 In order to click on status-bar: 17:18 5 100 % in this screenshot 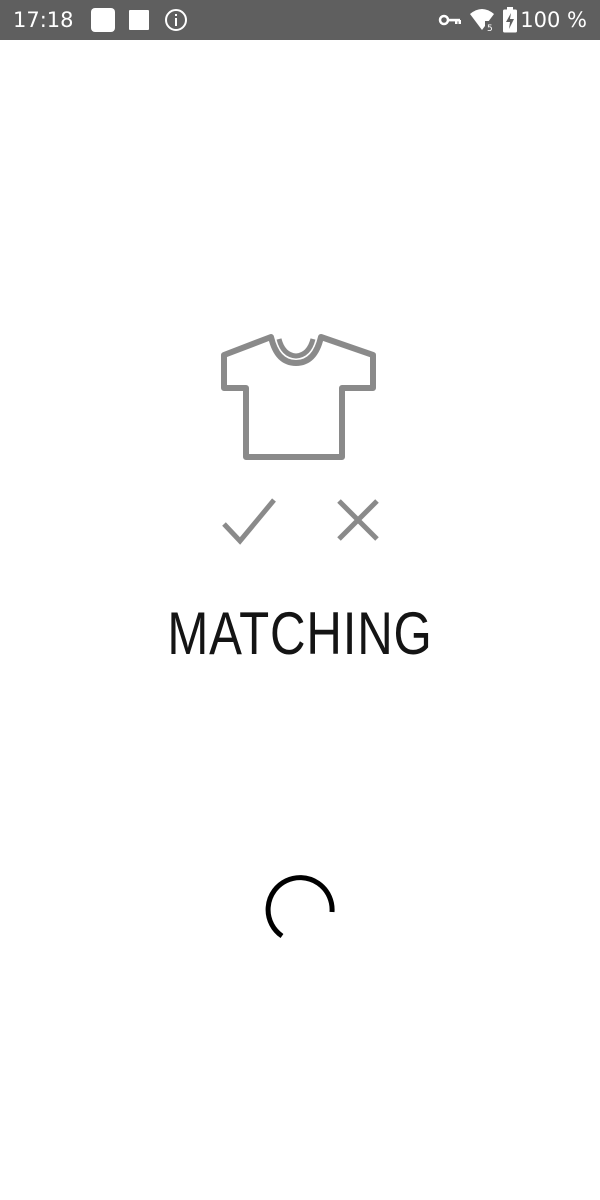, I will do `click(300, 20)`.